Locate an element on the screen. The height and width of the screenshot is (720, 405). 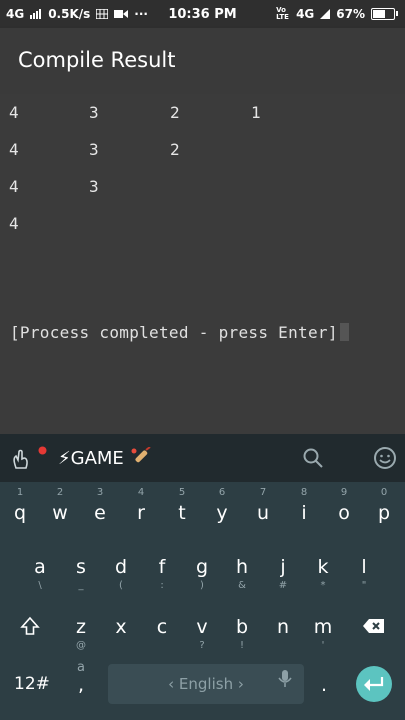
comma-key: a , is located at coordinates (81, 686).